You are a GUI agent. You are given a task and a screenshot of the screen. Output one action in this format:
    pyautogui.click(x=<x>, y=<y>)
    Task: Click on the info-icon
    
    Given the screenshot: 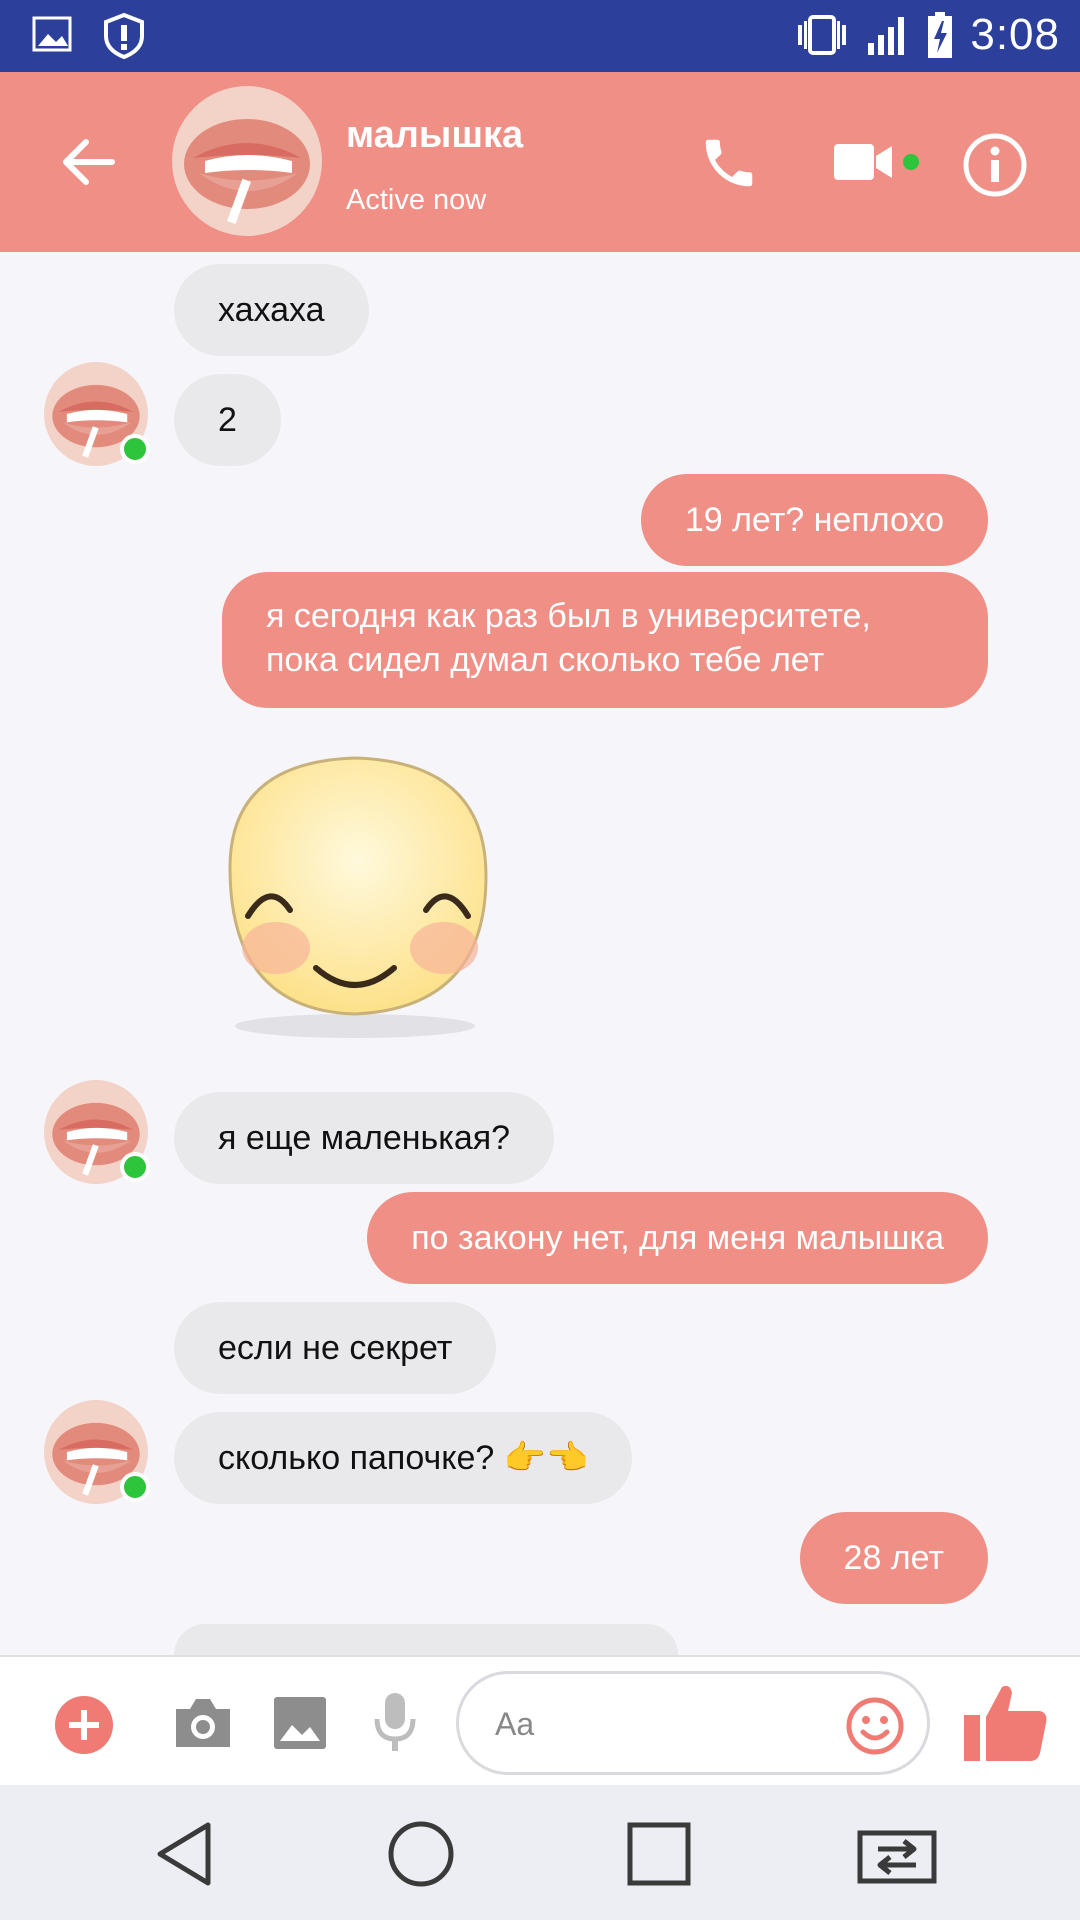 What is the action you would take?
    pyautogui.click(x=995, y=165)
    